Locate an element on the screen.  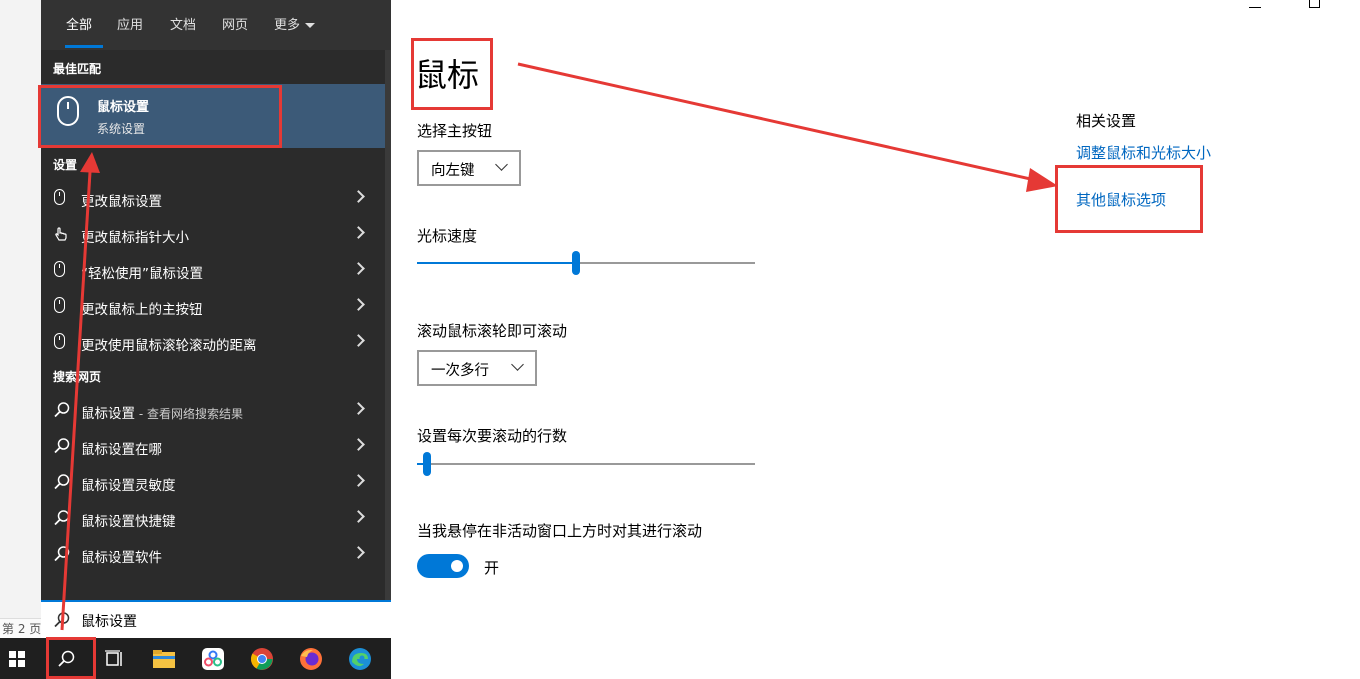
web-result-sub: - 查看网络搜索结果 is located at coordinates (189, 414).